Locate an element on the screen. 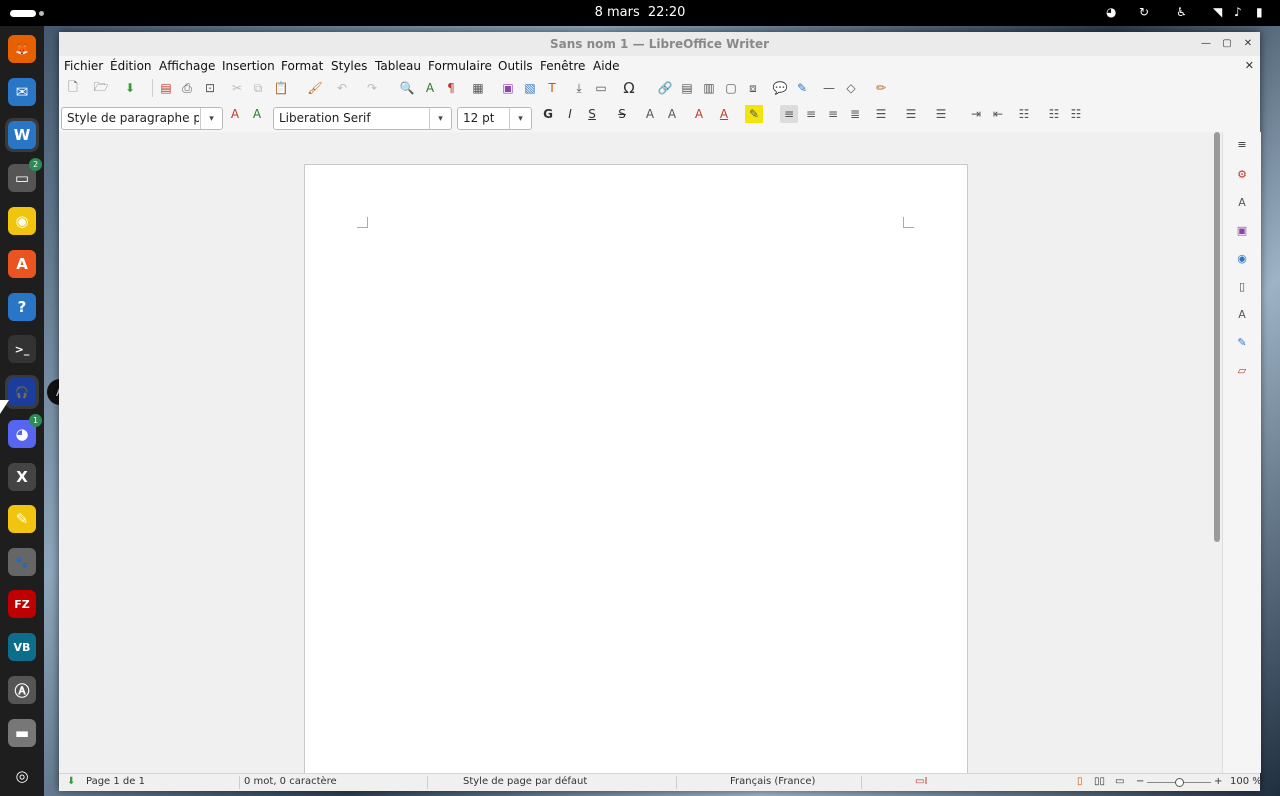 This screenshot has height=796, width=1280. increase-indent-icon: ⇥ is located at coordinates (976, 114).